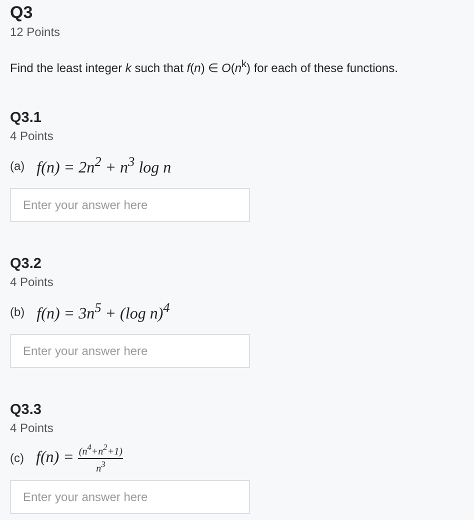 The image size is (474, 520). I want to click on part-label: (c), so click(17, 458).